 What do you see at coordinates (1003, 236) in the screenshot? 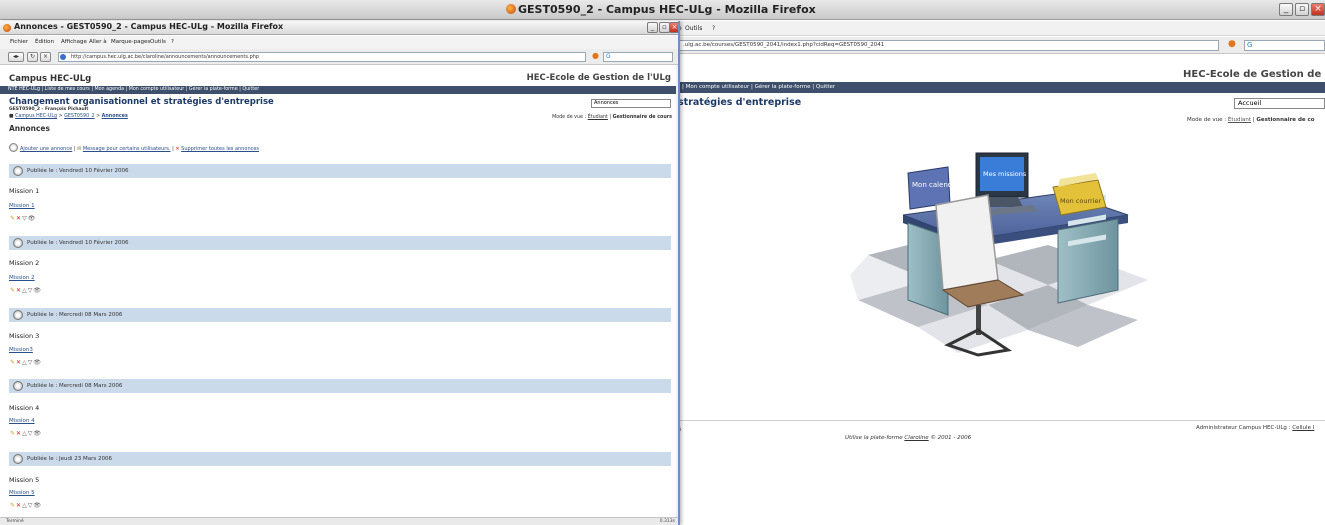
I see `desk-illustration: Mon calendrier Mes missions Mon courrier` at bounding box center [1003, 236].